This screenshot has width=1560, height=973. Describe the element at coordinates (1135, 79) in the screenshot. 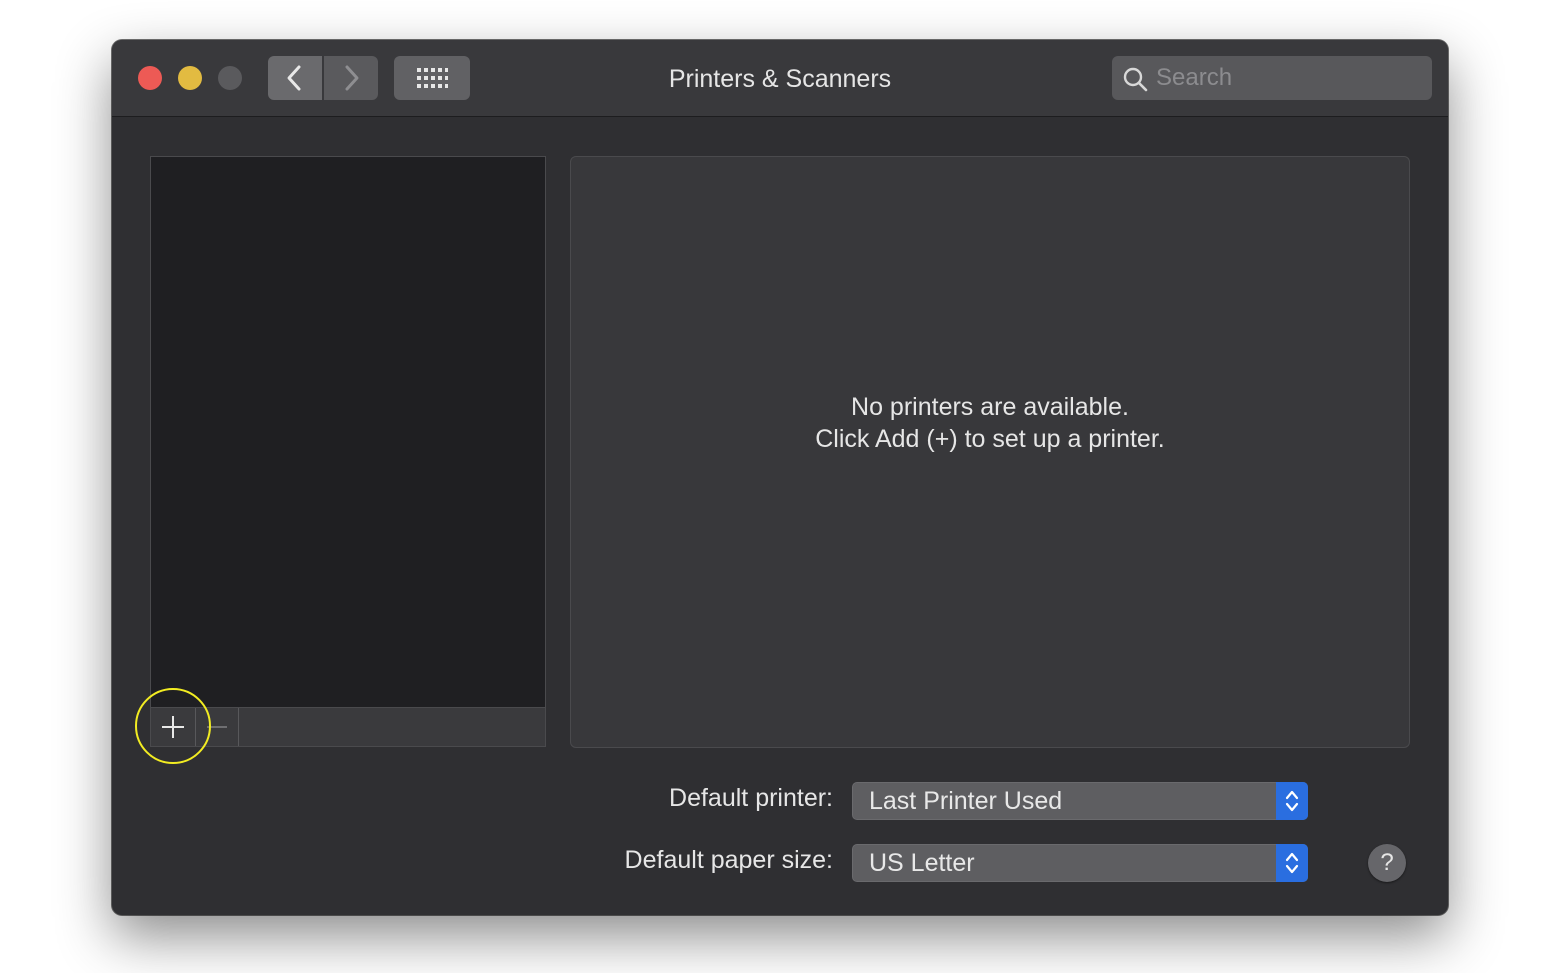

I see `search-icon` at that location.